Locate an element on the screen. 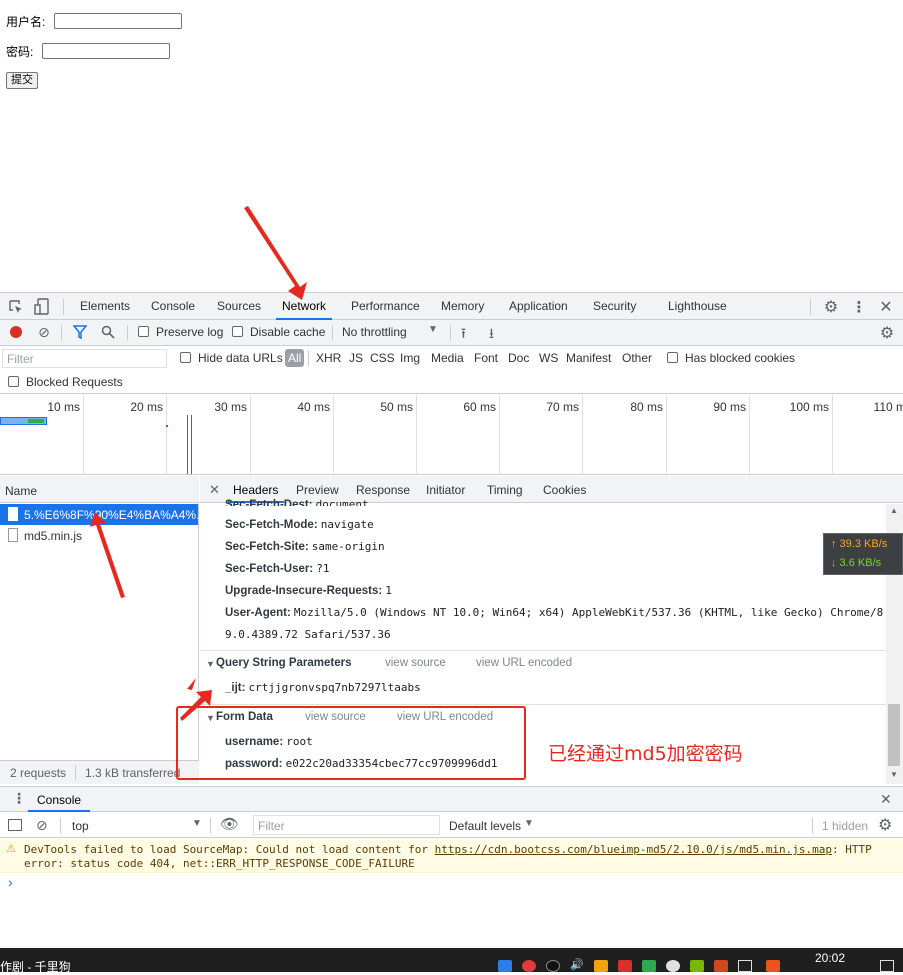 The height and width of the screenshot is (975, 903). arrow-to-network-tab is located at coordinates (275, 253).